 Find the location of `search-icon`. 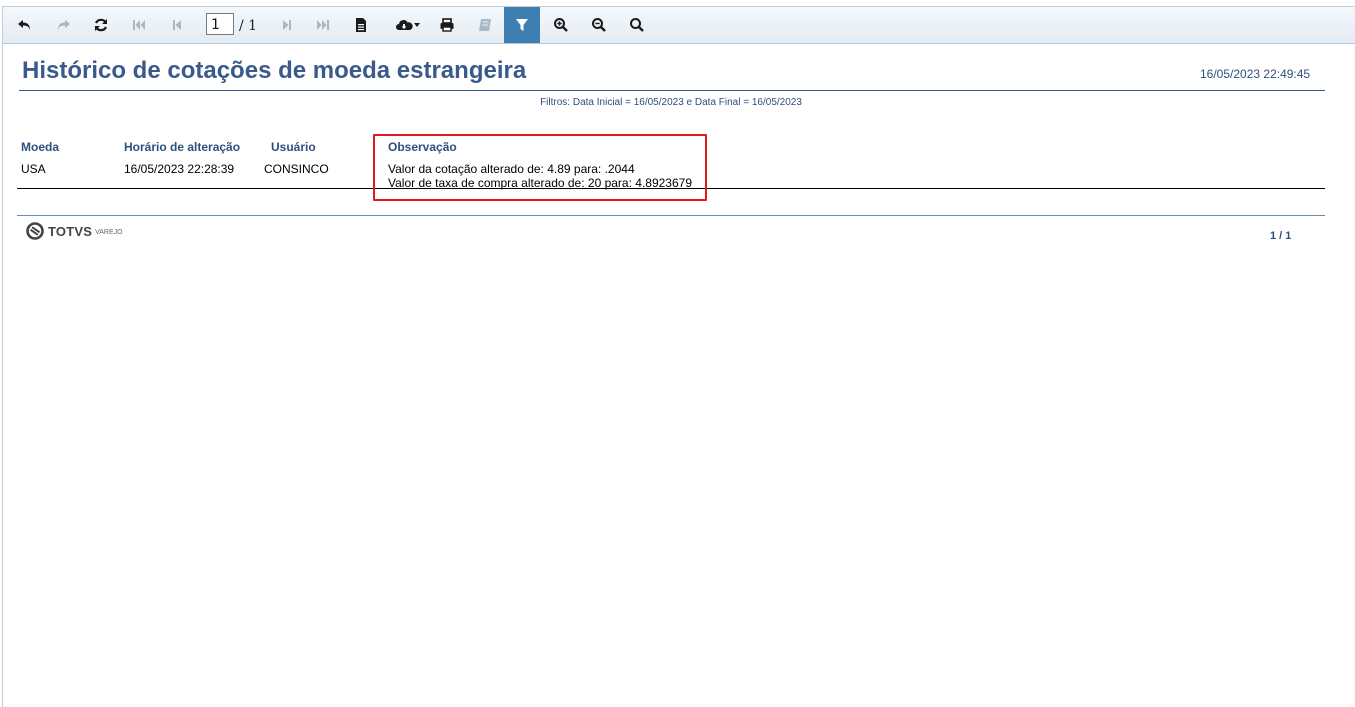

search-icon is located at coordinates (637, 25).